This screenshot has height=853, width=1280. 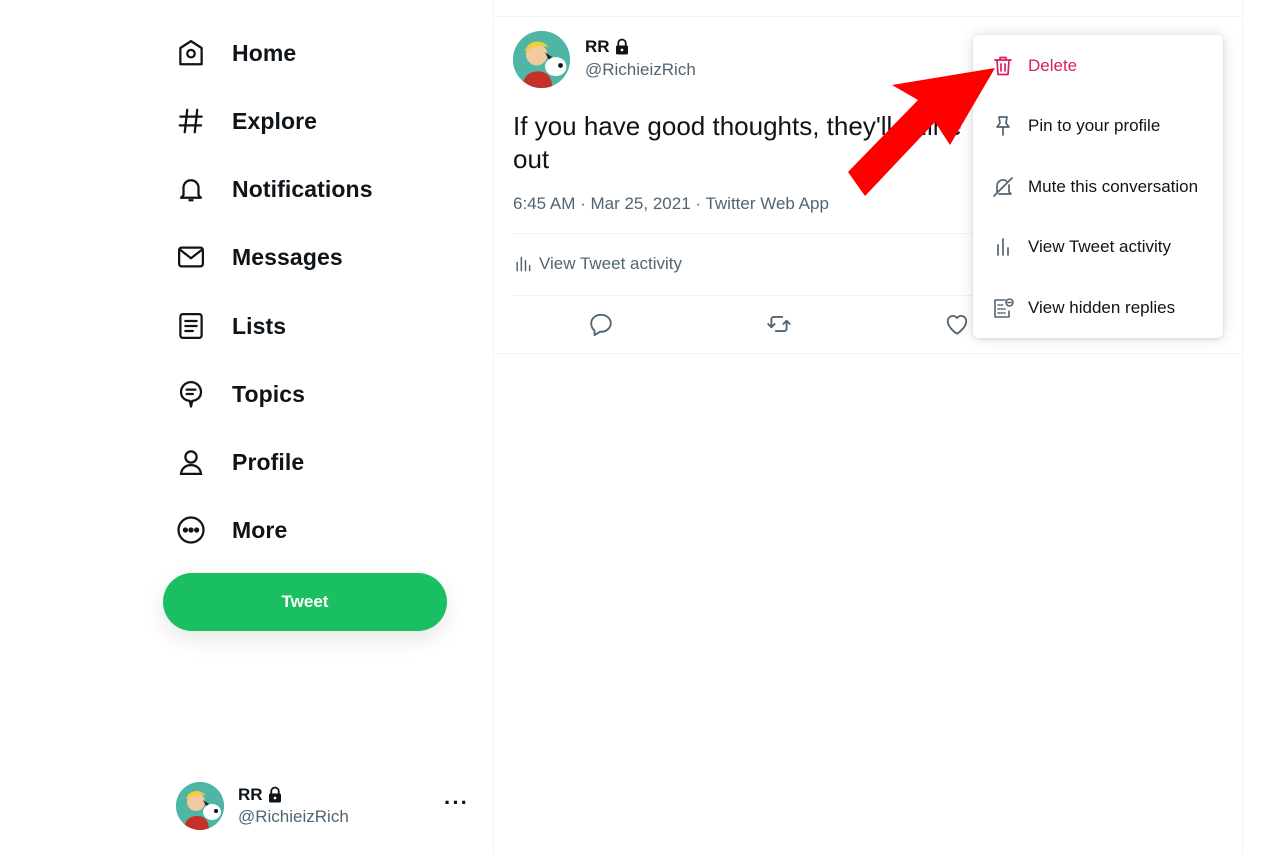 What do you see at coordinates (779, 324) in the screenshot?
I see `retweet-icon` at bounding box center [779, 324].